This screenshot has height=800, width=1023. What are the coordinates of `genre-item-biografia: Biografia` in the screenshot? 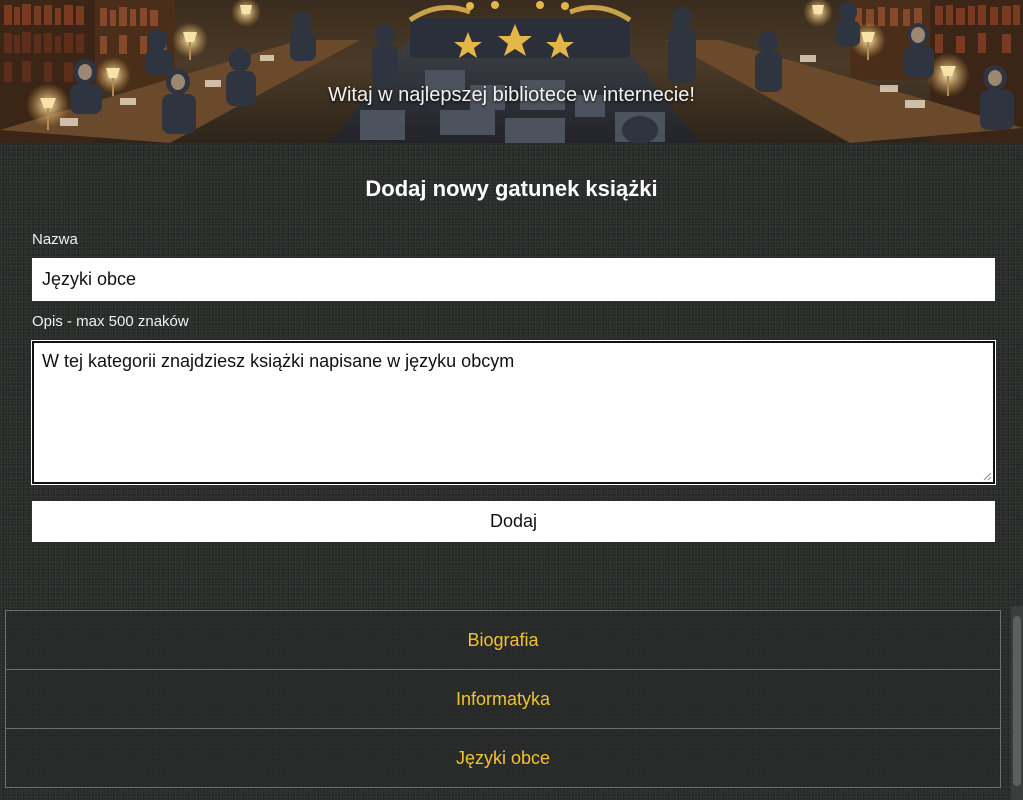 It's located at (503, 640).